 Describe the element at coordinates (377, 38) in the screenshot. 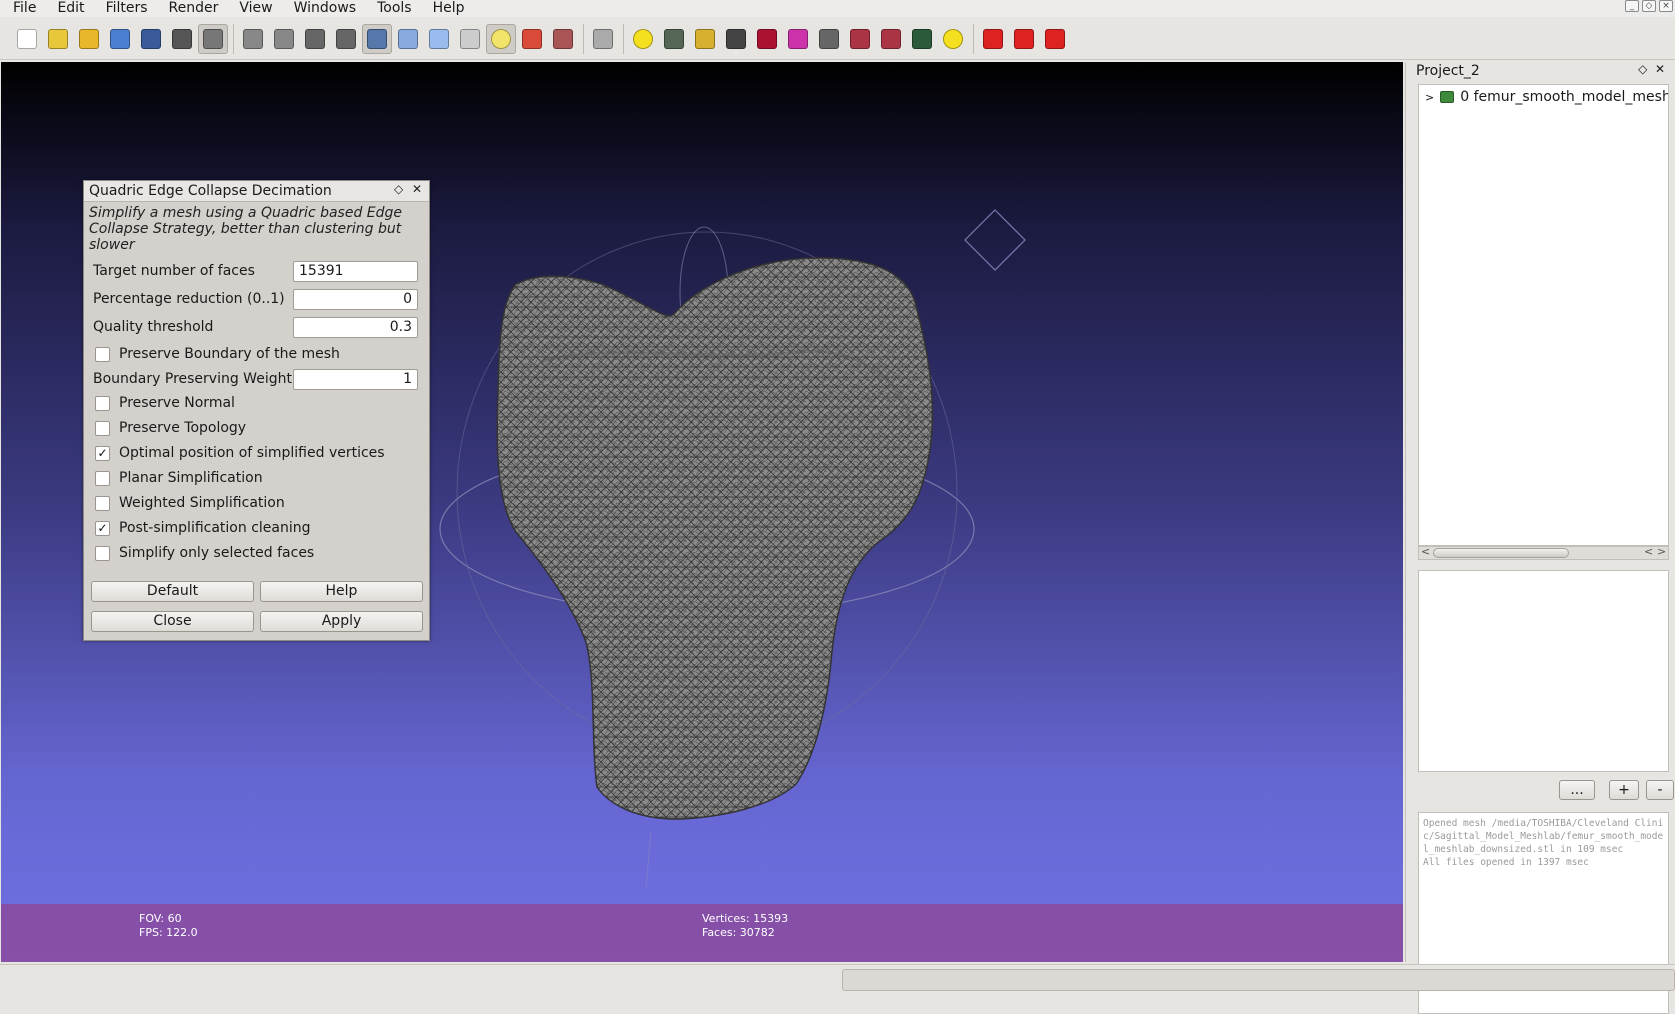

I see `flat-lines-button` at that location.